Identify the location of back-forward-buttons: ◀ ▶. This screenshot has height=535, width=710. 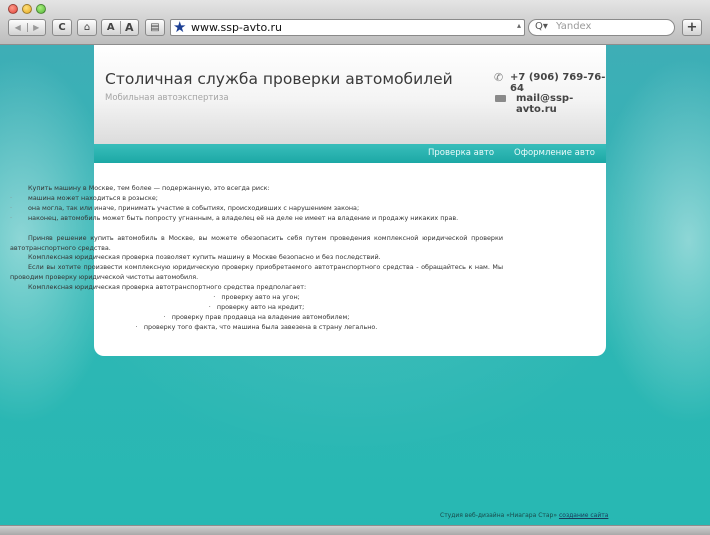
(27, 27).